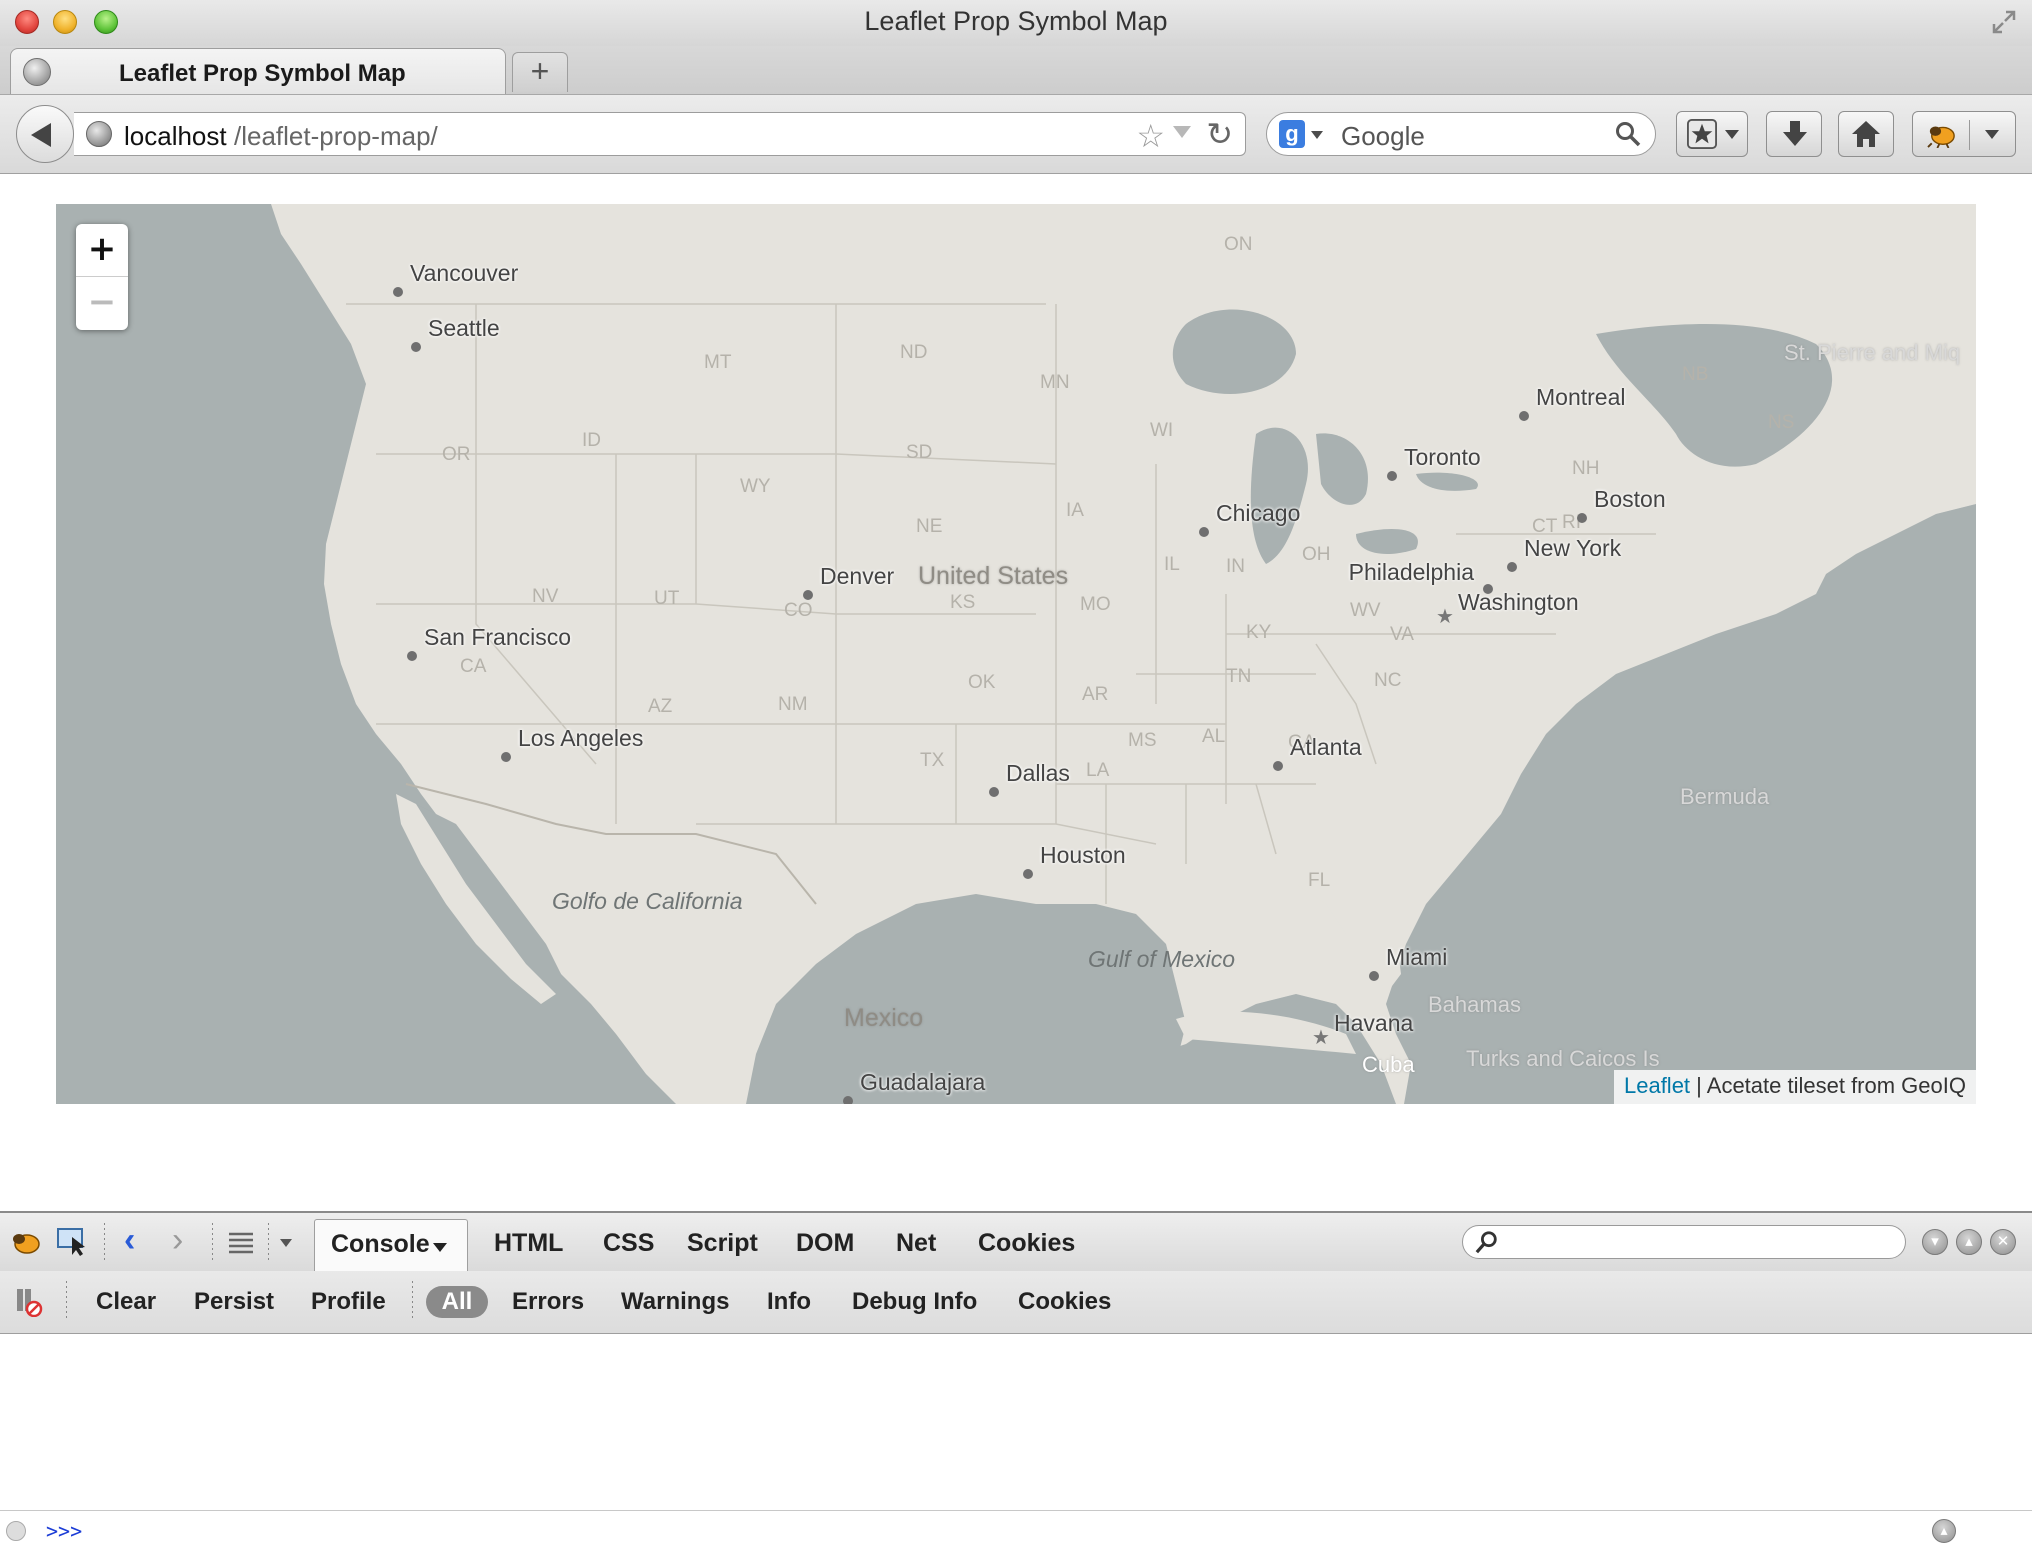  I want to click on state-label-ut: UT, so click(667, 598).